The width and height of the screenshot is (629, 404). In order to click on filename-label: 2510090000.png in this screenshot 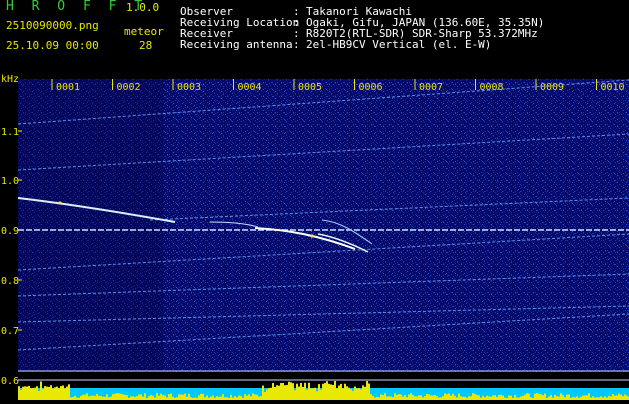, I will do `click(52, 25)`.